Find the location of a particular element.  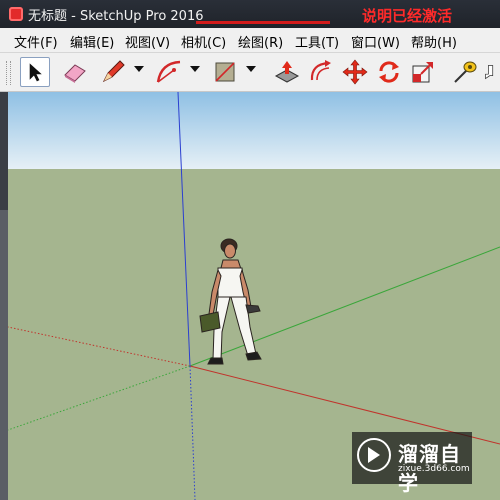

select-arrow-icon is located at coordinates (35, 72).